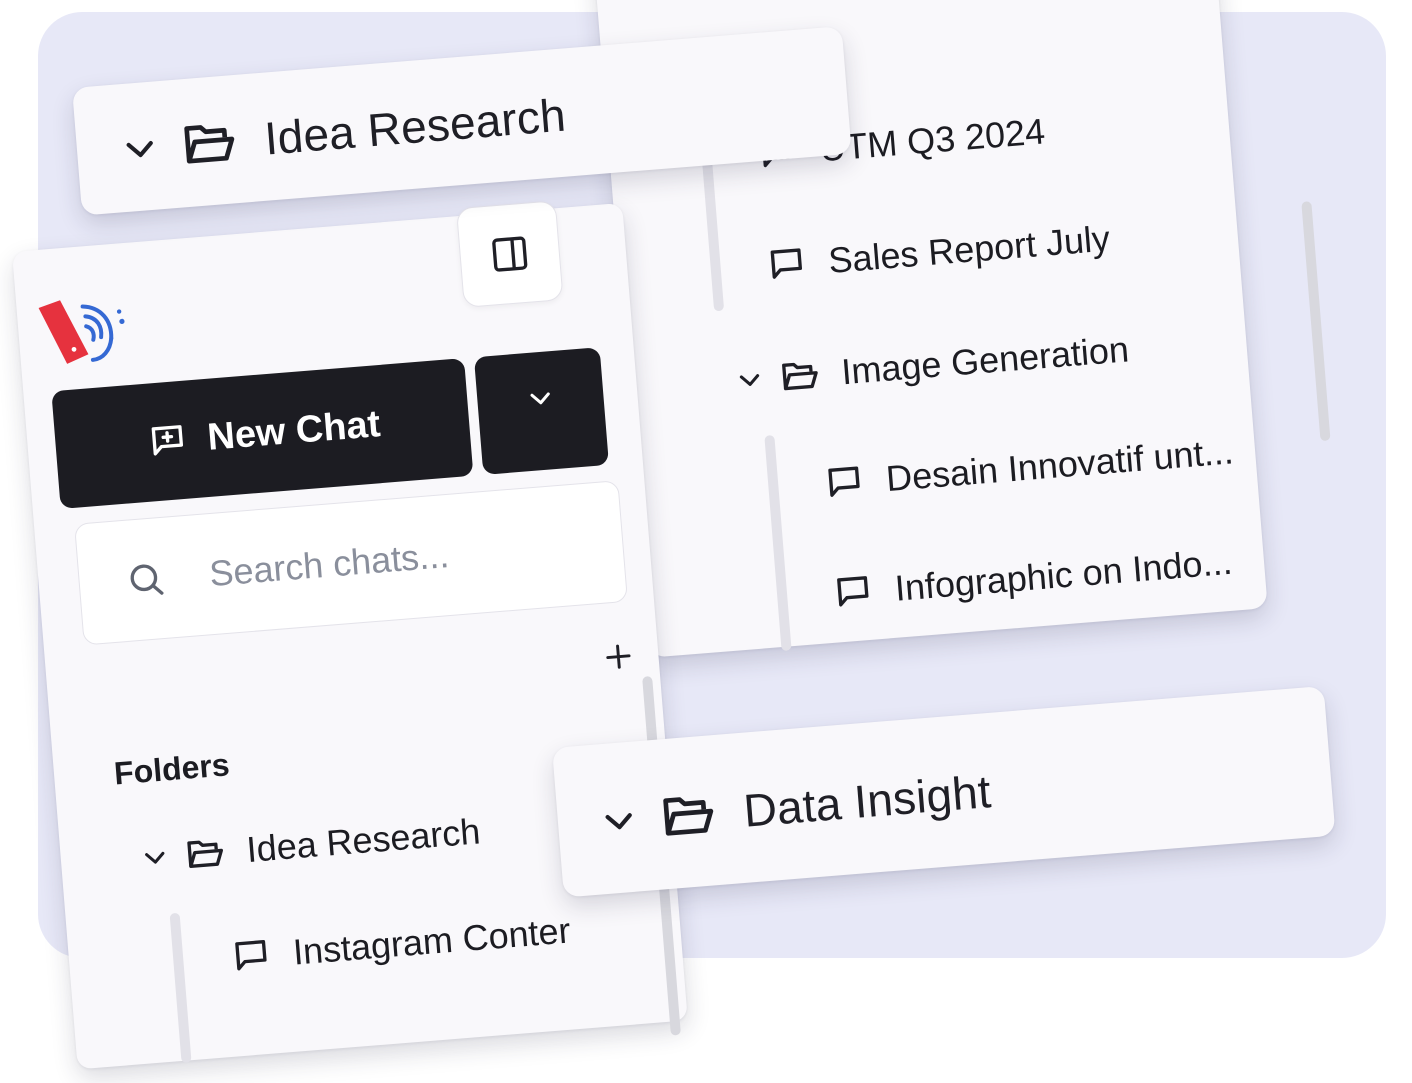  What do you see at coordinates (293, 430) in the screenshot?
I see `new-chat-label: New Chat` at bounding box center [293, 430].